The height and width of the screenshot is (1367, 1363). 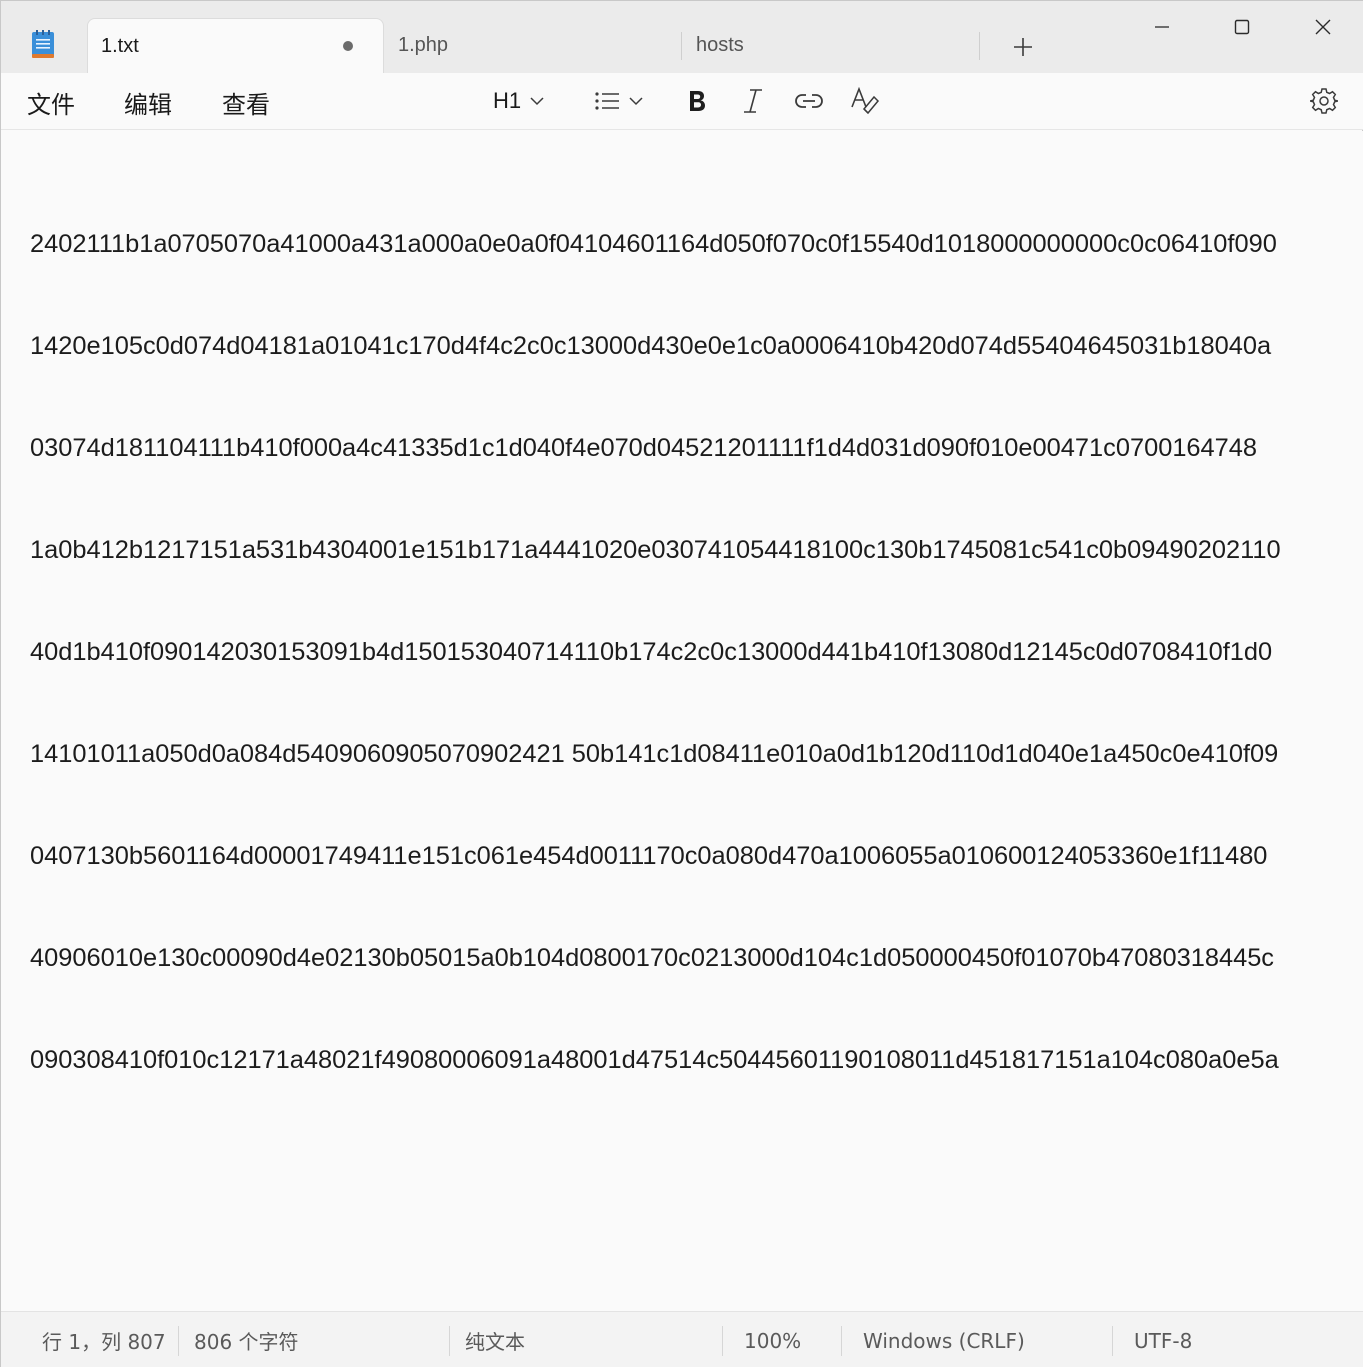 I want to click on minimize-button, so click(x=1162, y=27).